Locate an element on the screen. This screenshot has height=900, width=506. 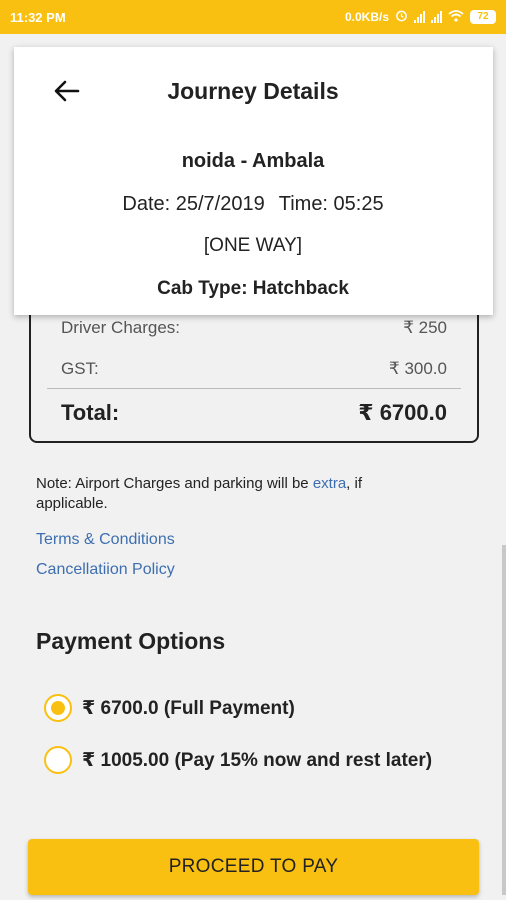
payment-option-label: ₹ 1005.00 (Pay 15% now and rest later) is located at coordinates (257, 760).